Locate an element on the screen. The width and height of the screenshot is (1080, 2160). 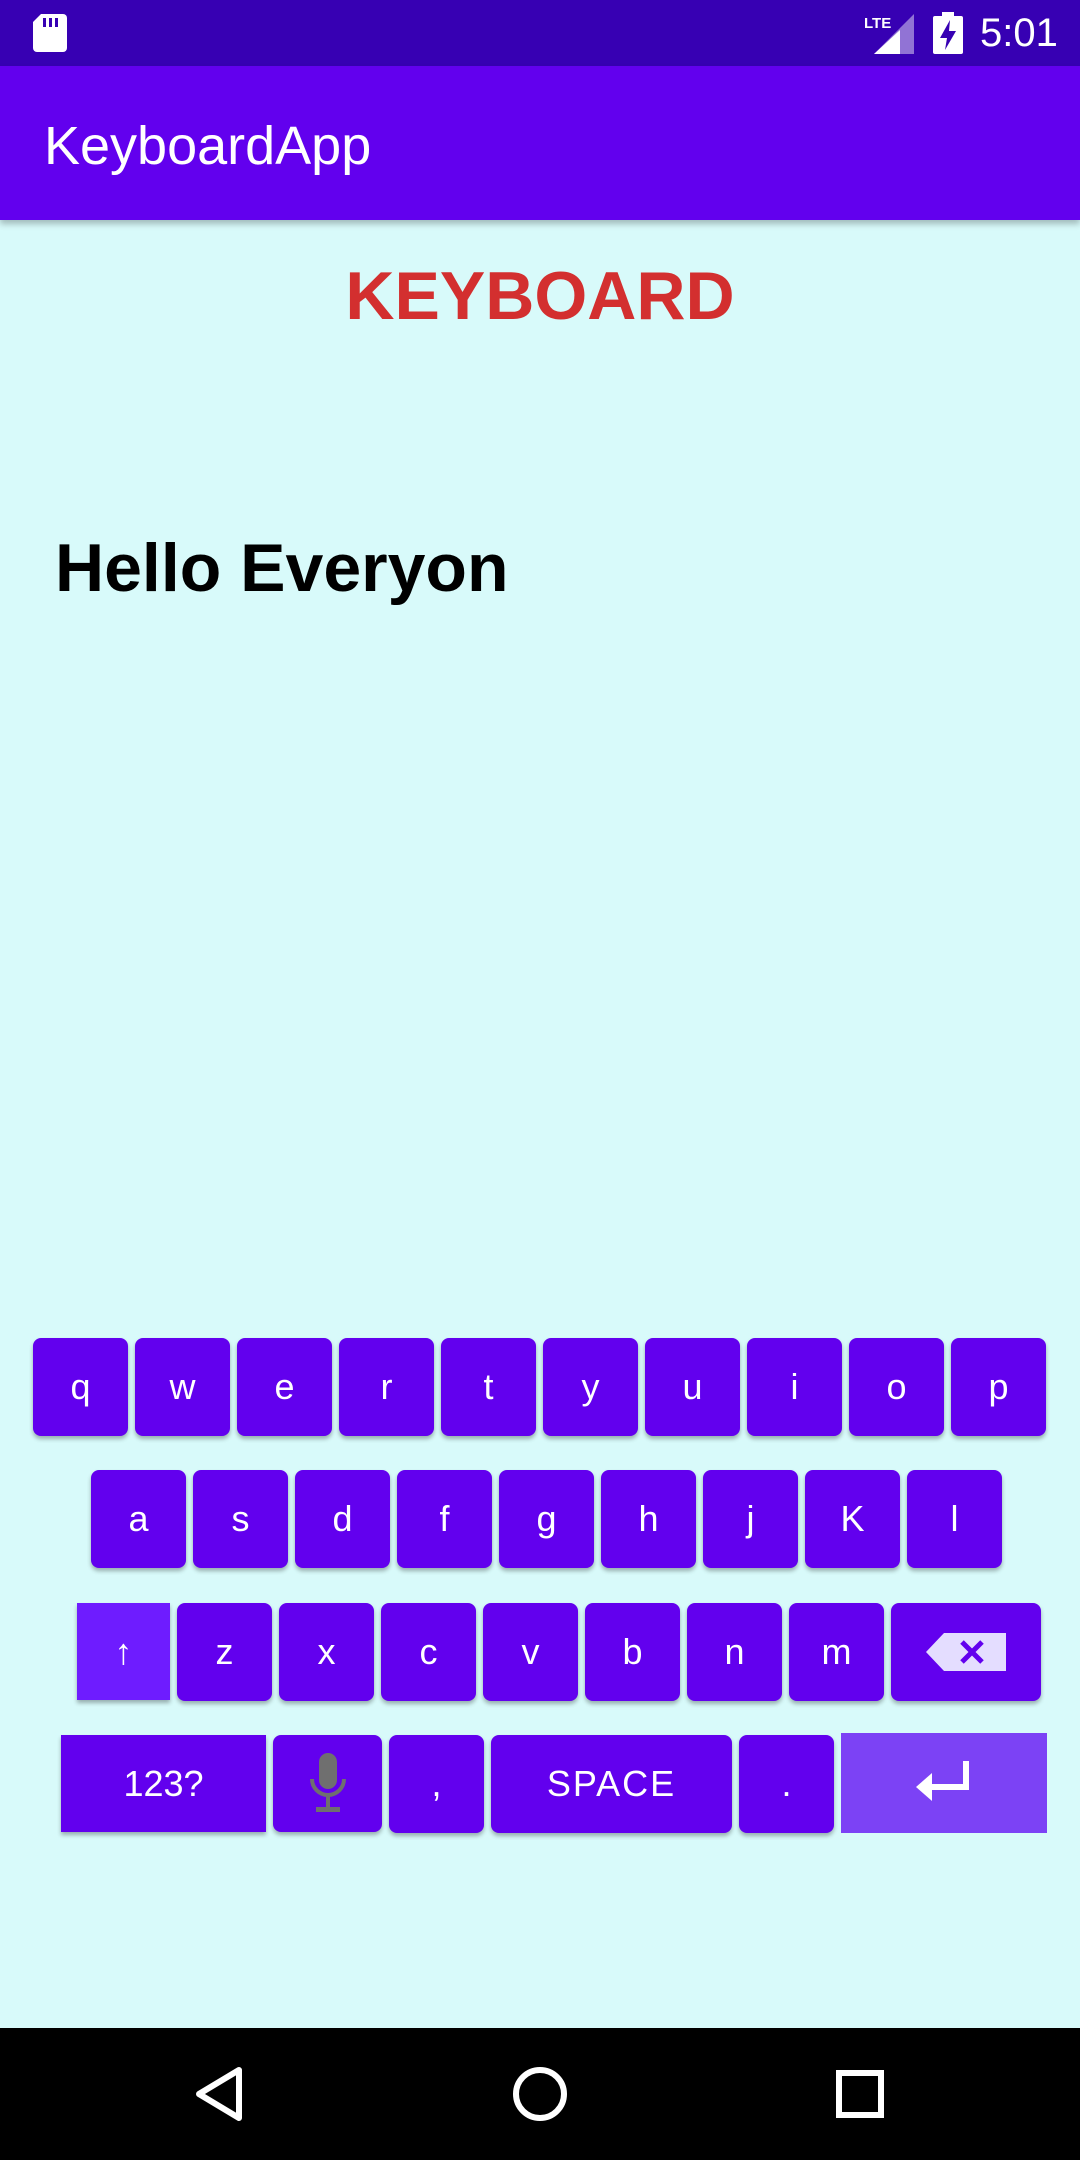
key-d: d is located at coordinates (342, 1519).